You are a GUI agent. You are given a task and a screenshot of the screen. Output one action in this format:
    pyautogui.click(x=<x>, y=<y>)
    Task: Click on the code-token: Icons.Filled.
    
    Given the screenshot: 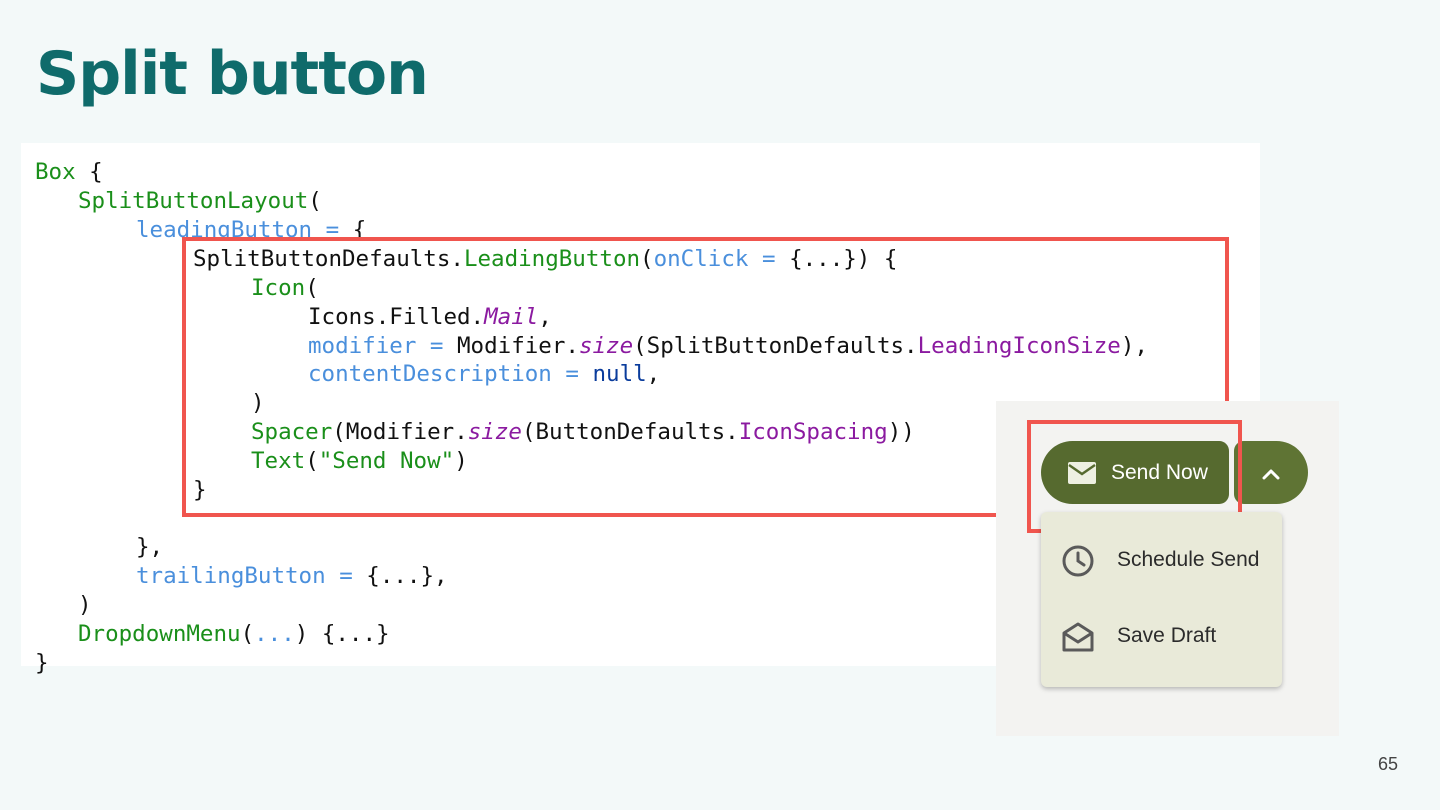 What is the action you would take?
    pyautogui.click(x=396, y=317)
    